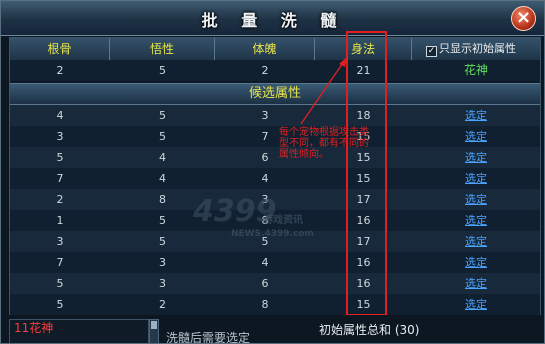  I want to click on current-gengu: 2, so click(60, 70).